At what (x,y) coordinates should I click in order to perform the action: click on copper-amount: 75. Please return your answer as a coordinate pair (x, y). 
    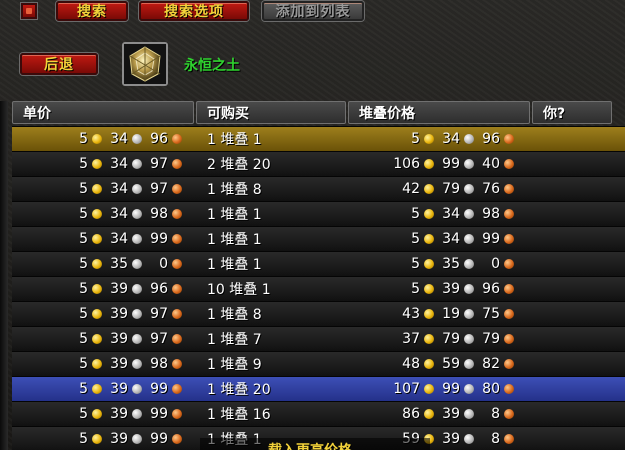
    Looking at the image, I should click on (491, 314).